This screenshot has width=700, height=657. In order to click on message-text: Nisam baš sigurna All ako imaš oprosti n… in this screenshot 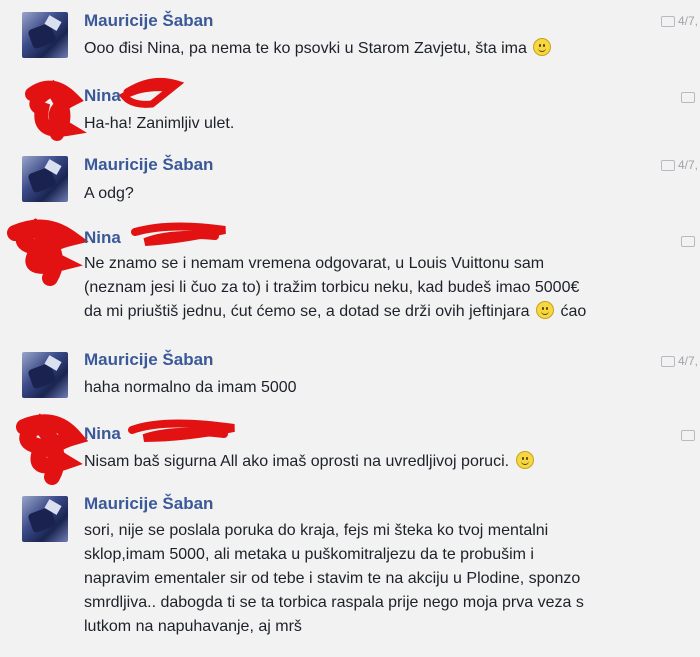, I will do `click(384, 462)`.